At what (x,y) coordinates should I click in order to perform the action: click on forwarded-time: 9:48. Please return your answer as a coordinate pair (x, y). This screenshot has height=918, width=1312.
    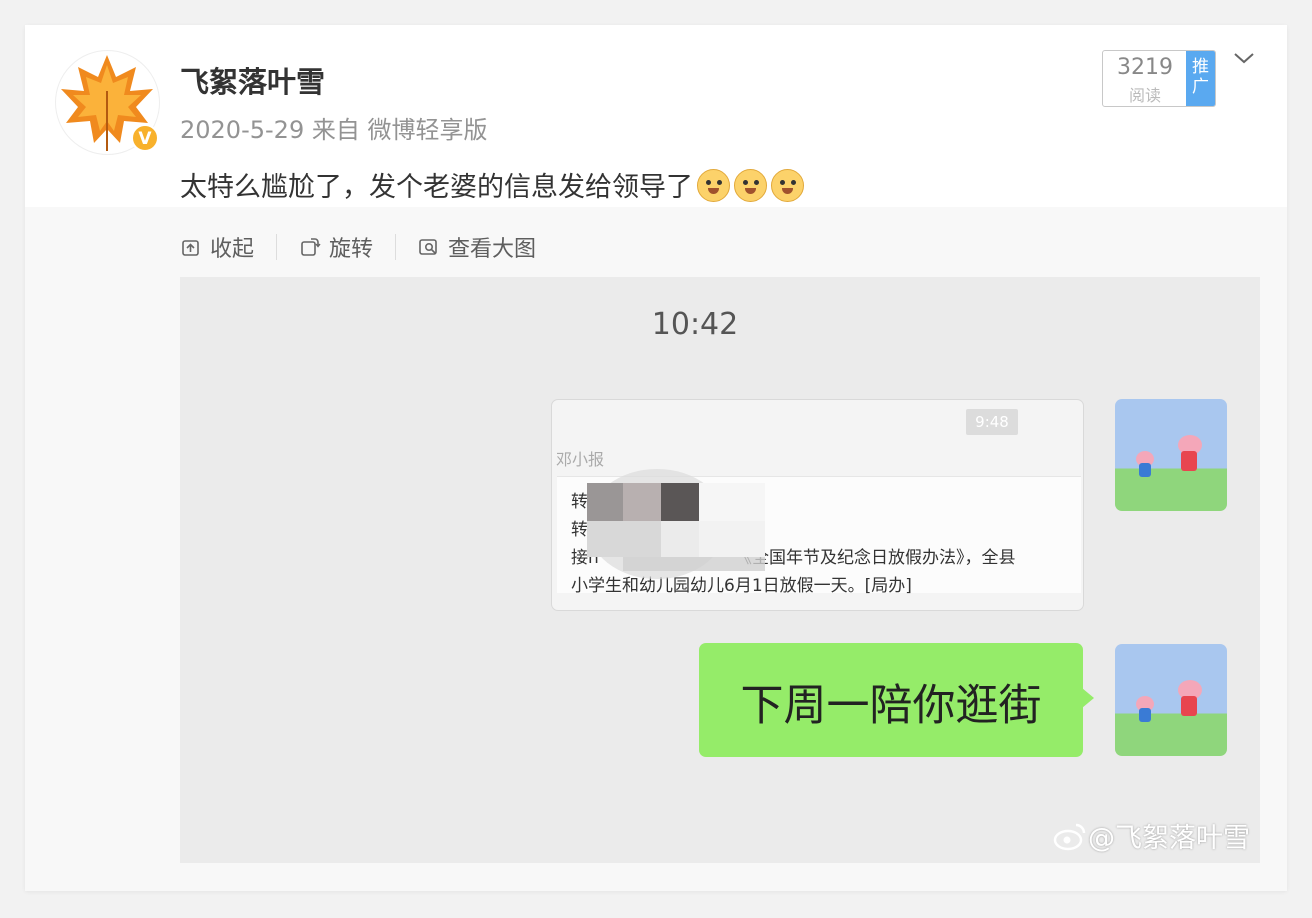
    Looking at the image, I should click on (992, 422).